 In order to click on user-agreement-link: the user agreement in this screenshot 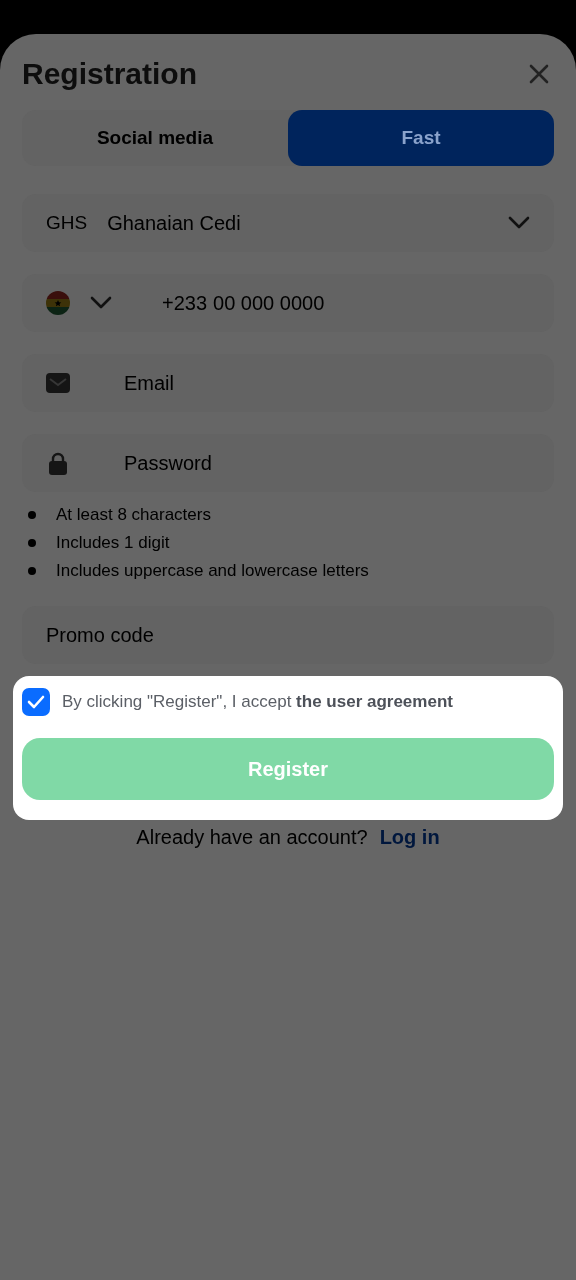, I will do `click(374, 701)`.